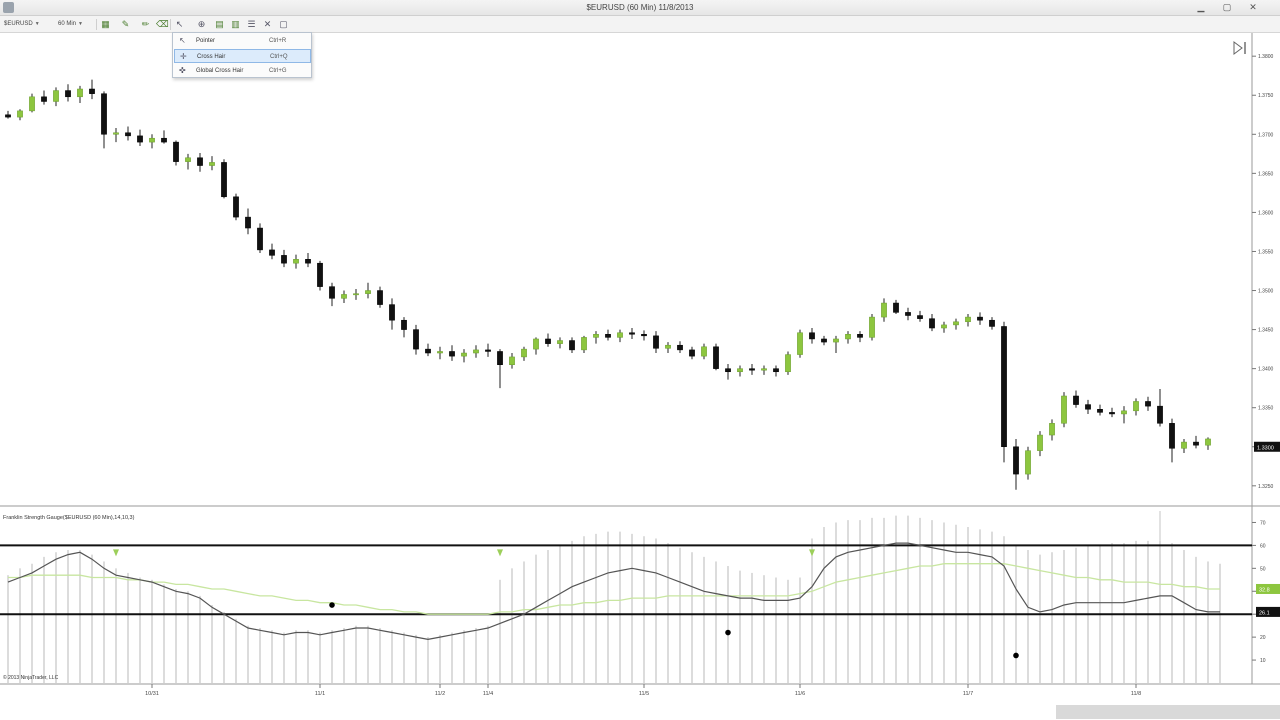 The image size is (1280, 720). Describe the element at coordinates (1266, 370) in the screenshot. I see `price-tick-label: 1.3400` at that location.